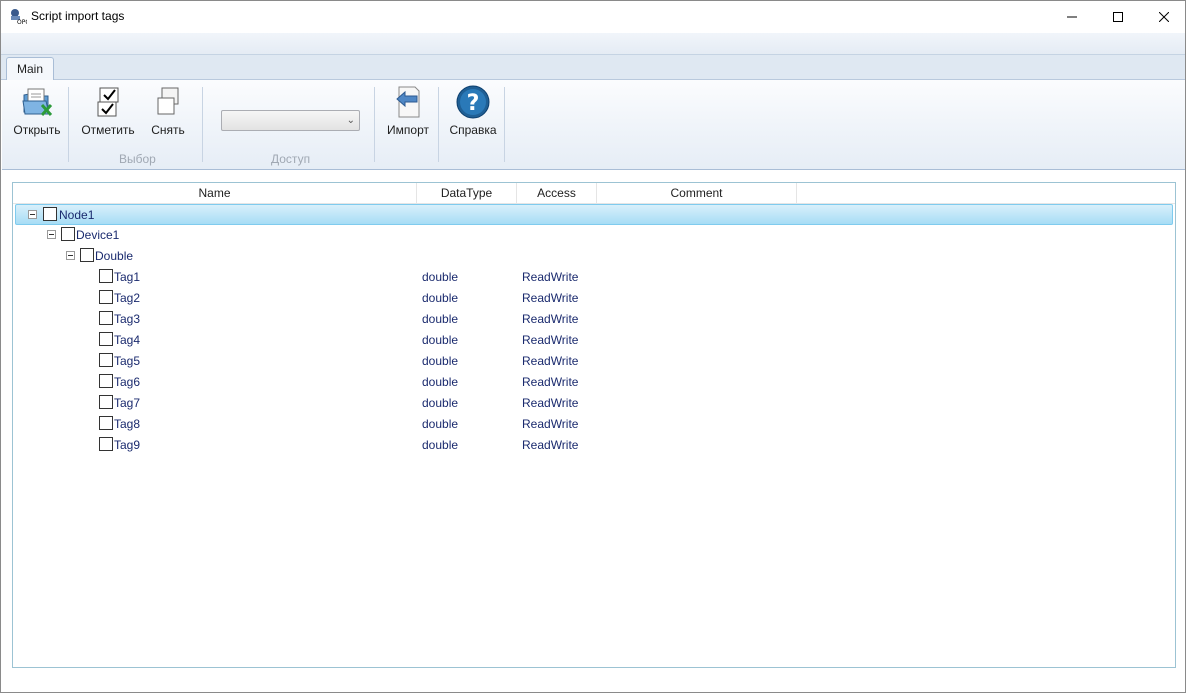 This screenshot has width=1186, height=693. What do you see at coordinates (408, 130) in the screenshot?
I see `import-button-label: Импорт` at bounding box center [408, 130].